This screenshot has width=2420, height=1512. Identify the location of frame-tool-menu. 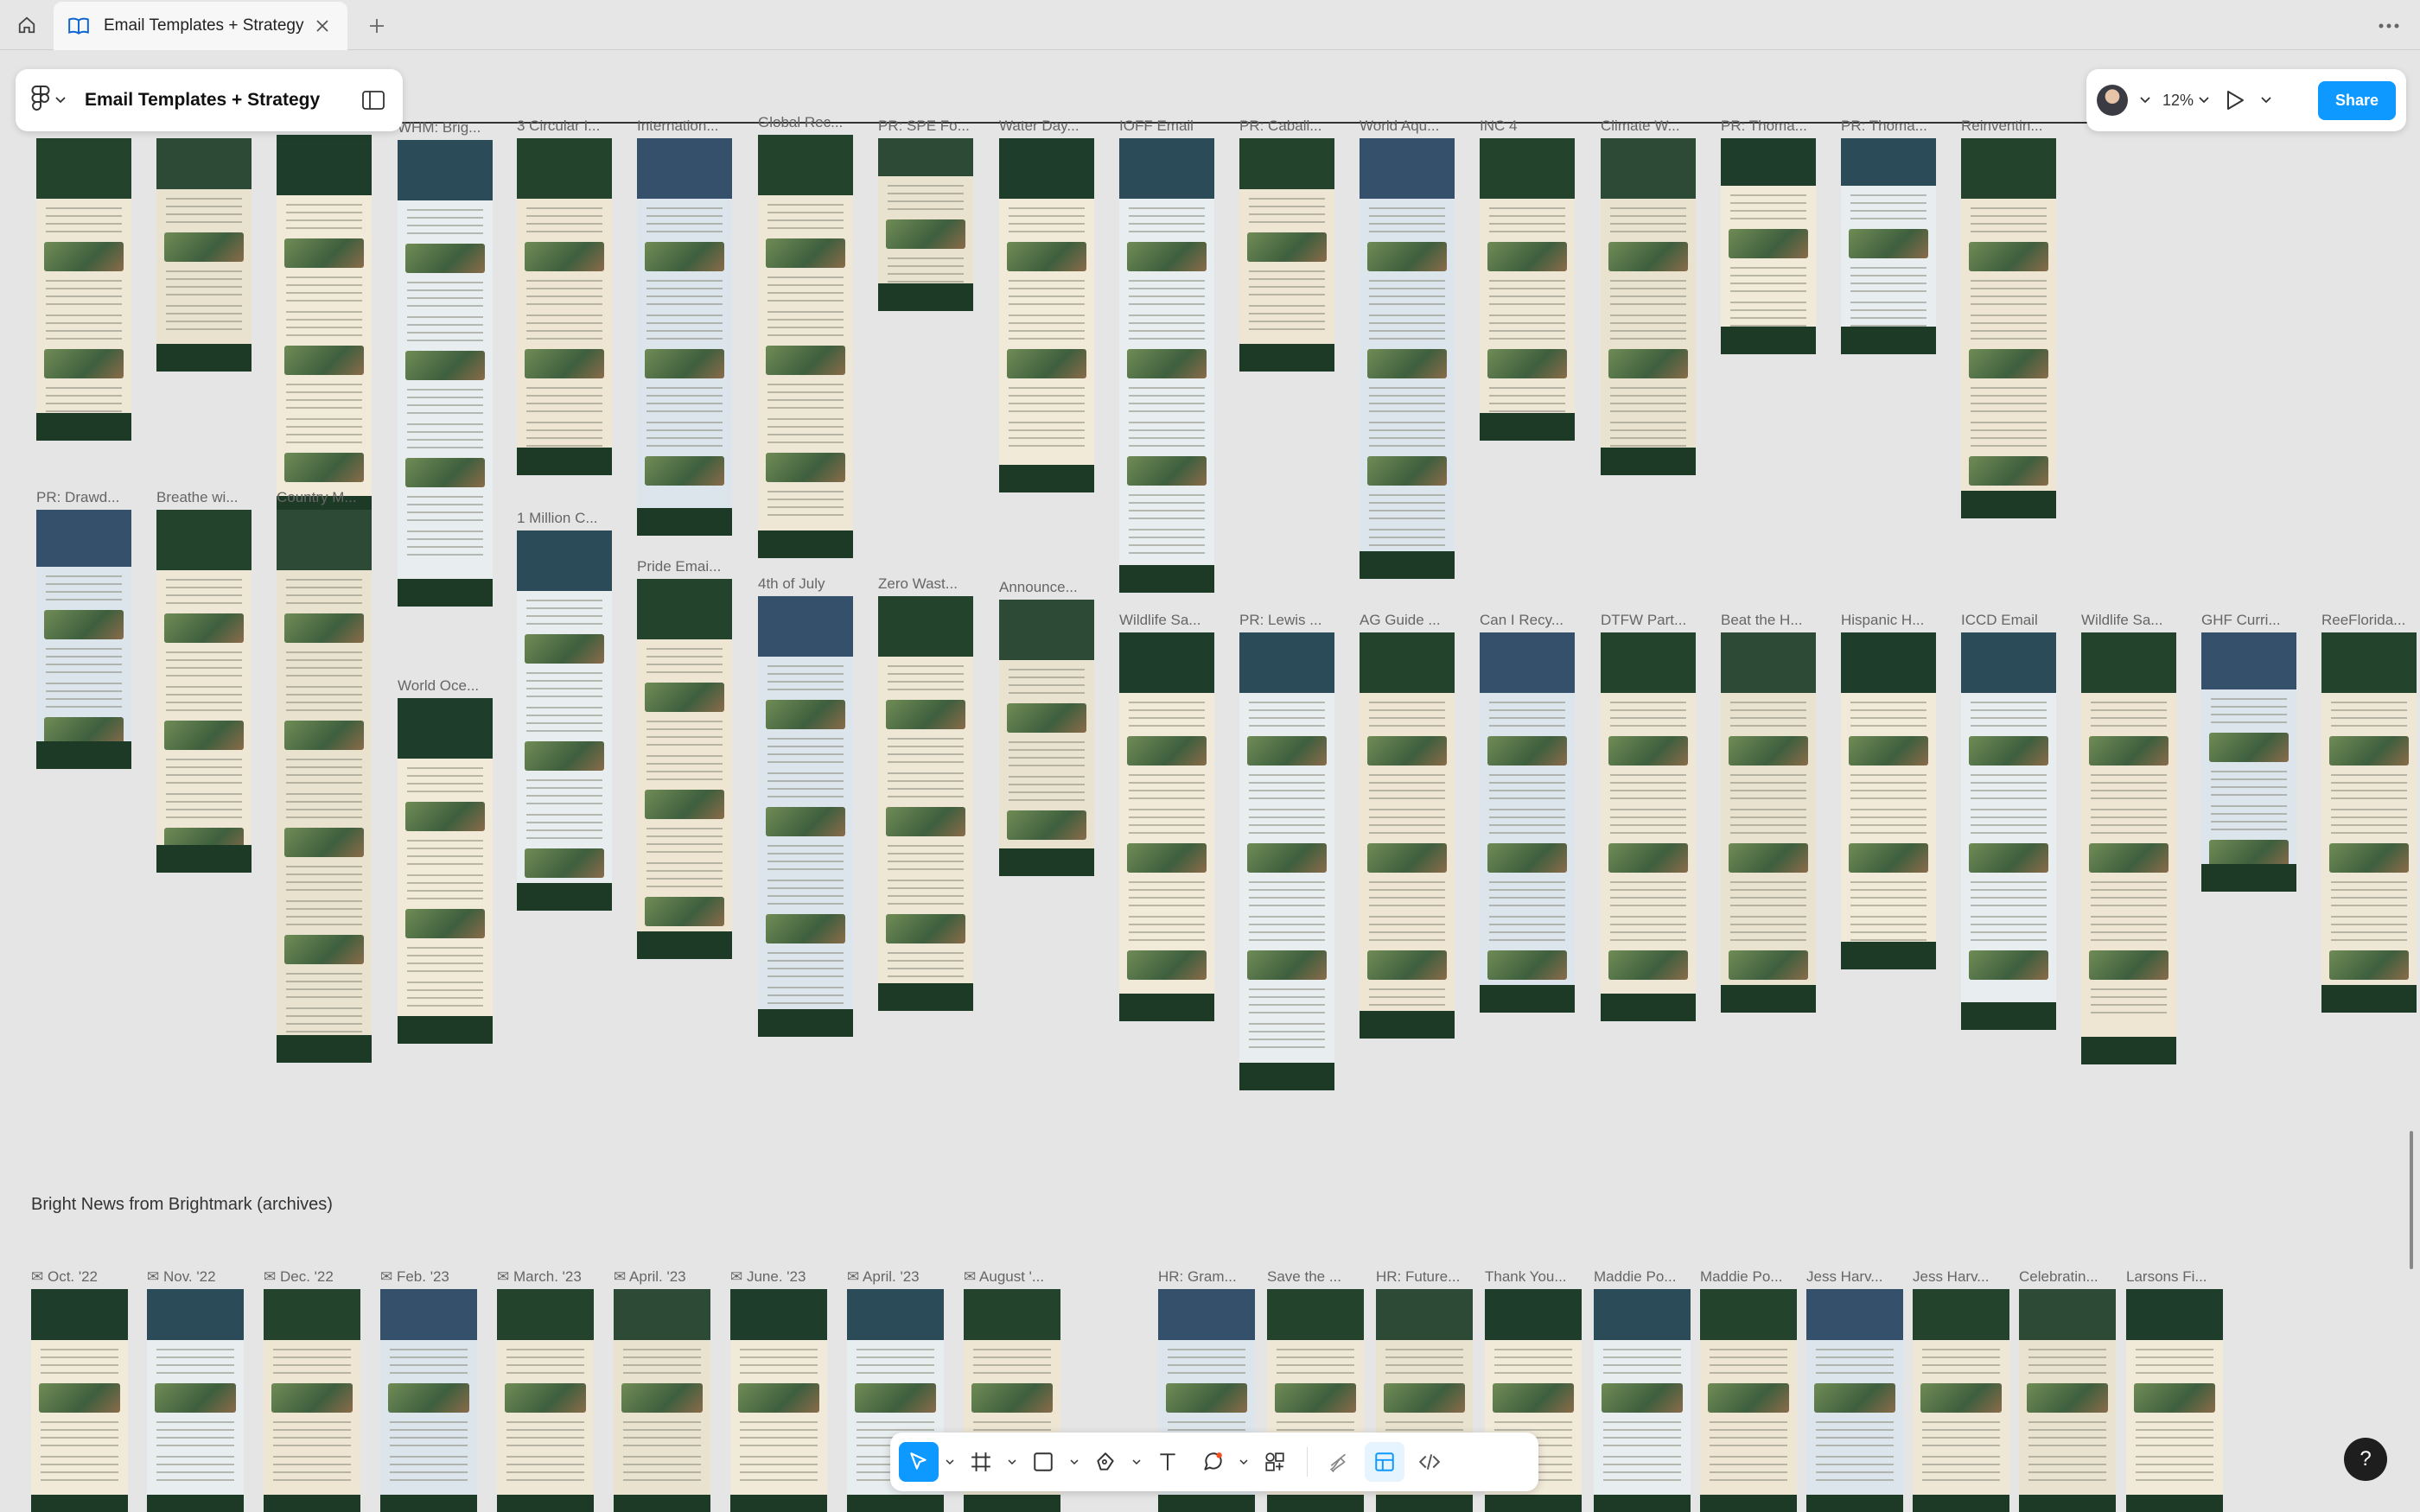
(1012, 1462).